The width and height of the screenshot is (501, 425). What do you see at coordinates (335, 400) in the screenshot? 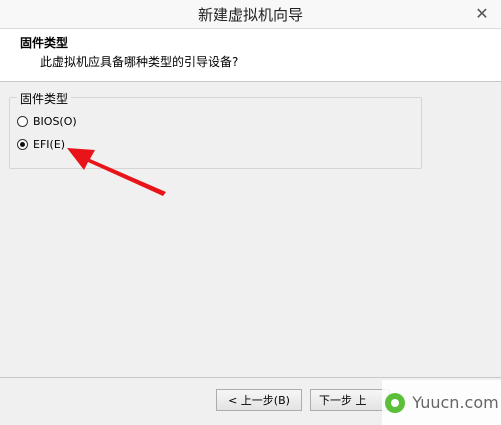
I see `next-label: 下一步` at bounding box center [335, 400].